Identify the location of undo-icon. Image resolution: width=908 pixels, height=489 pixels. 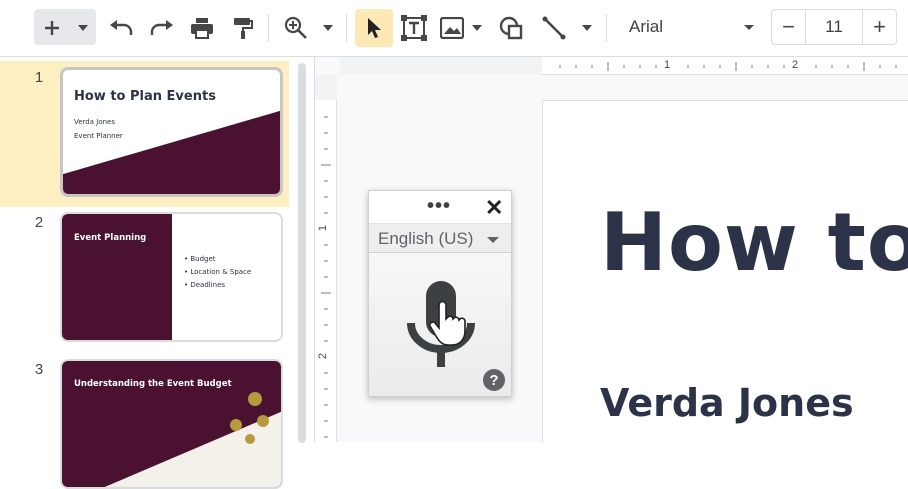
(121, 27).